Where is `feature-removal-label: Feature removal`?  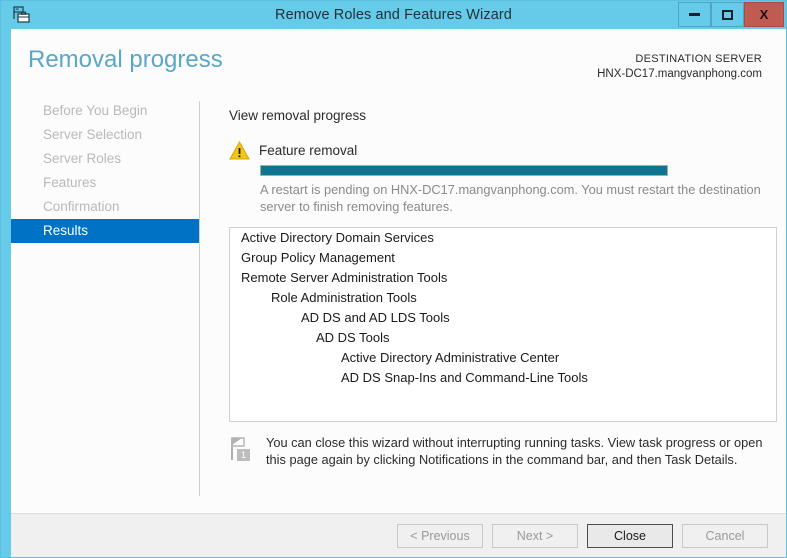 feature-removal-label: Feature removal is located at coordinates (308, 150).